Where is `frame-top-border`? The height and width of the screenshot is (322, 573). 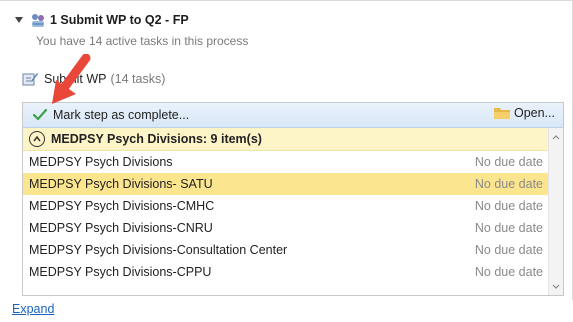
frame-top-border is located at coordinates (286, 0).